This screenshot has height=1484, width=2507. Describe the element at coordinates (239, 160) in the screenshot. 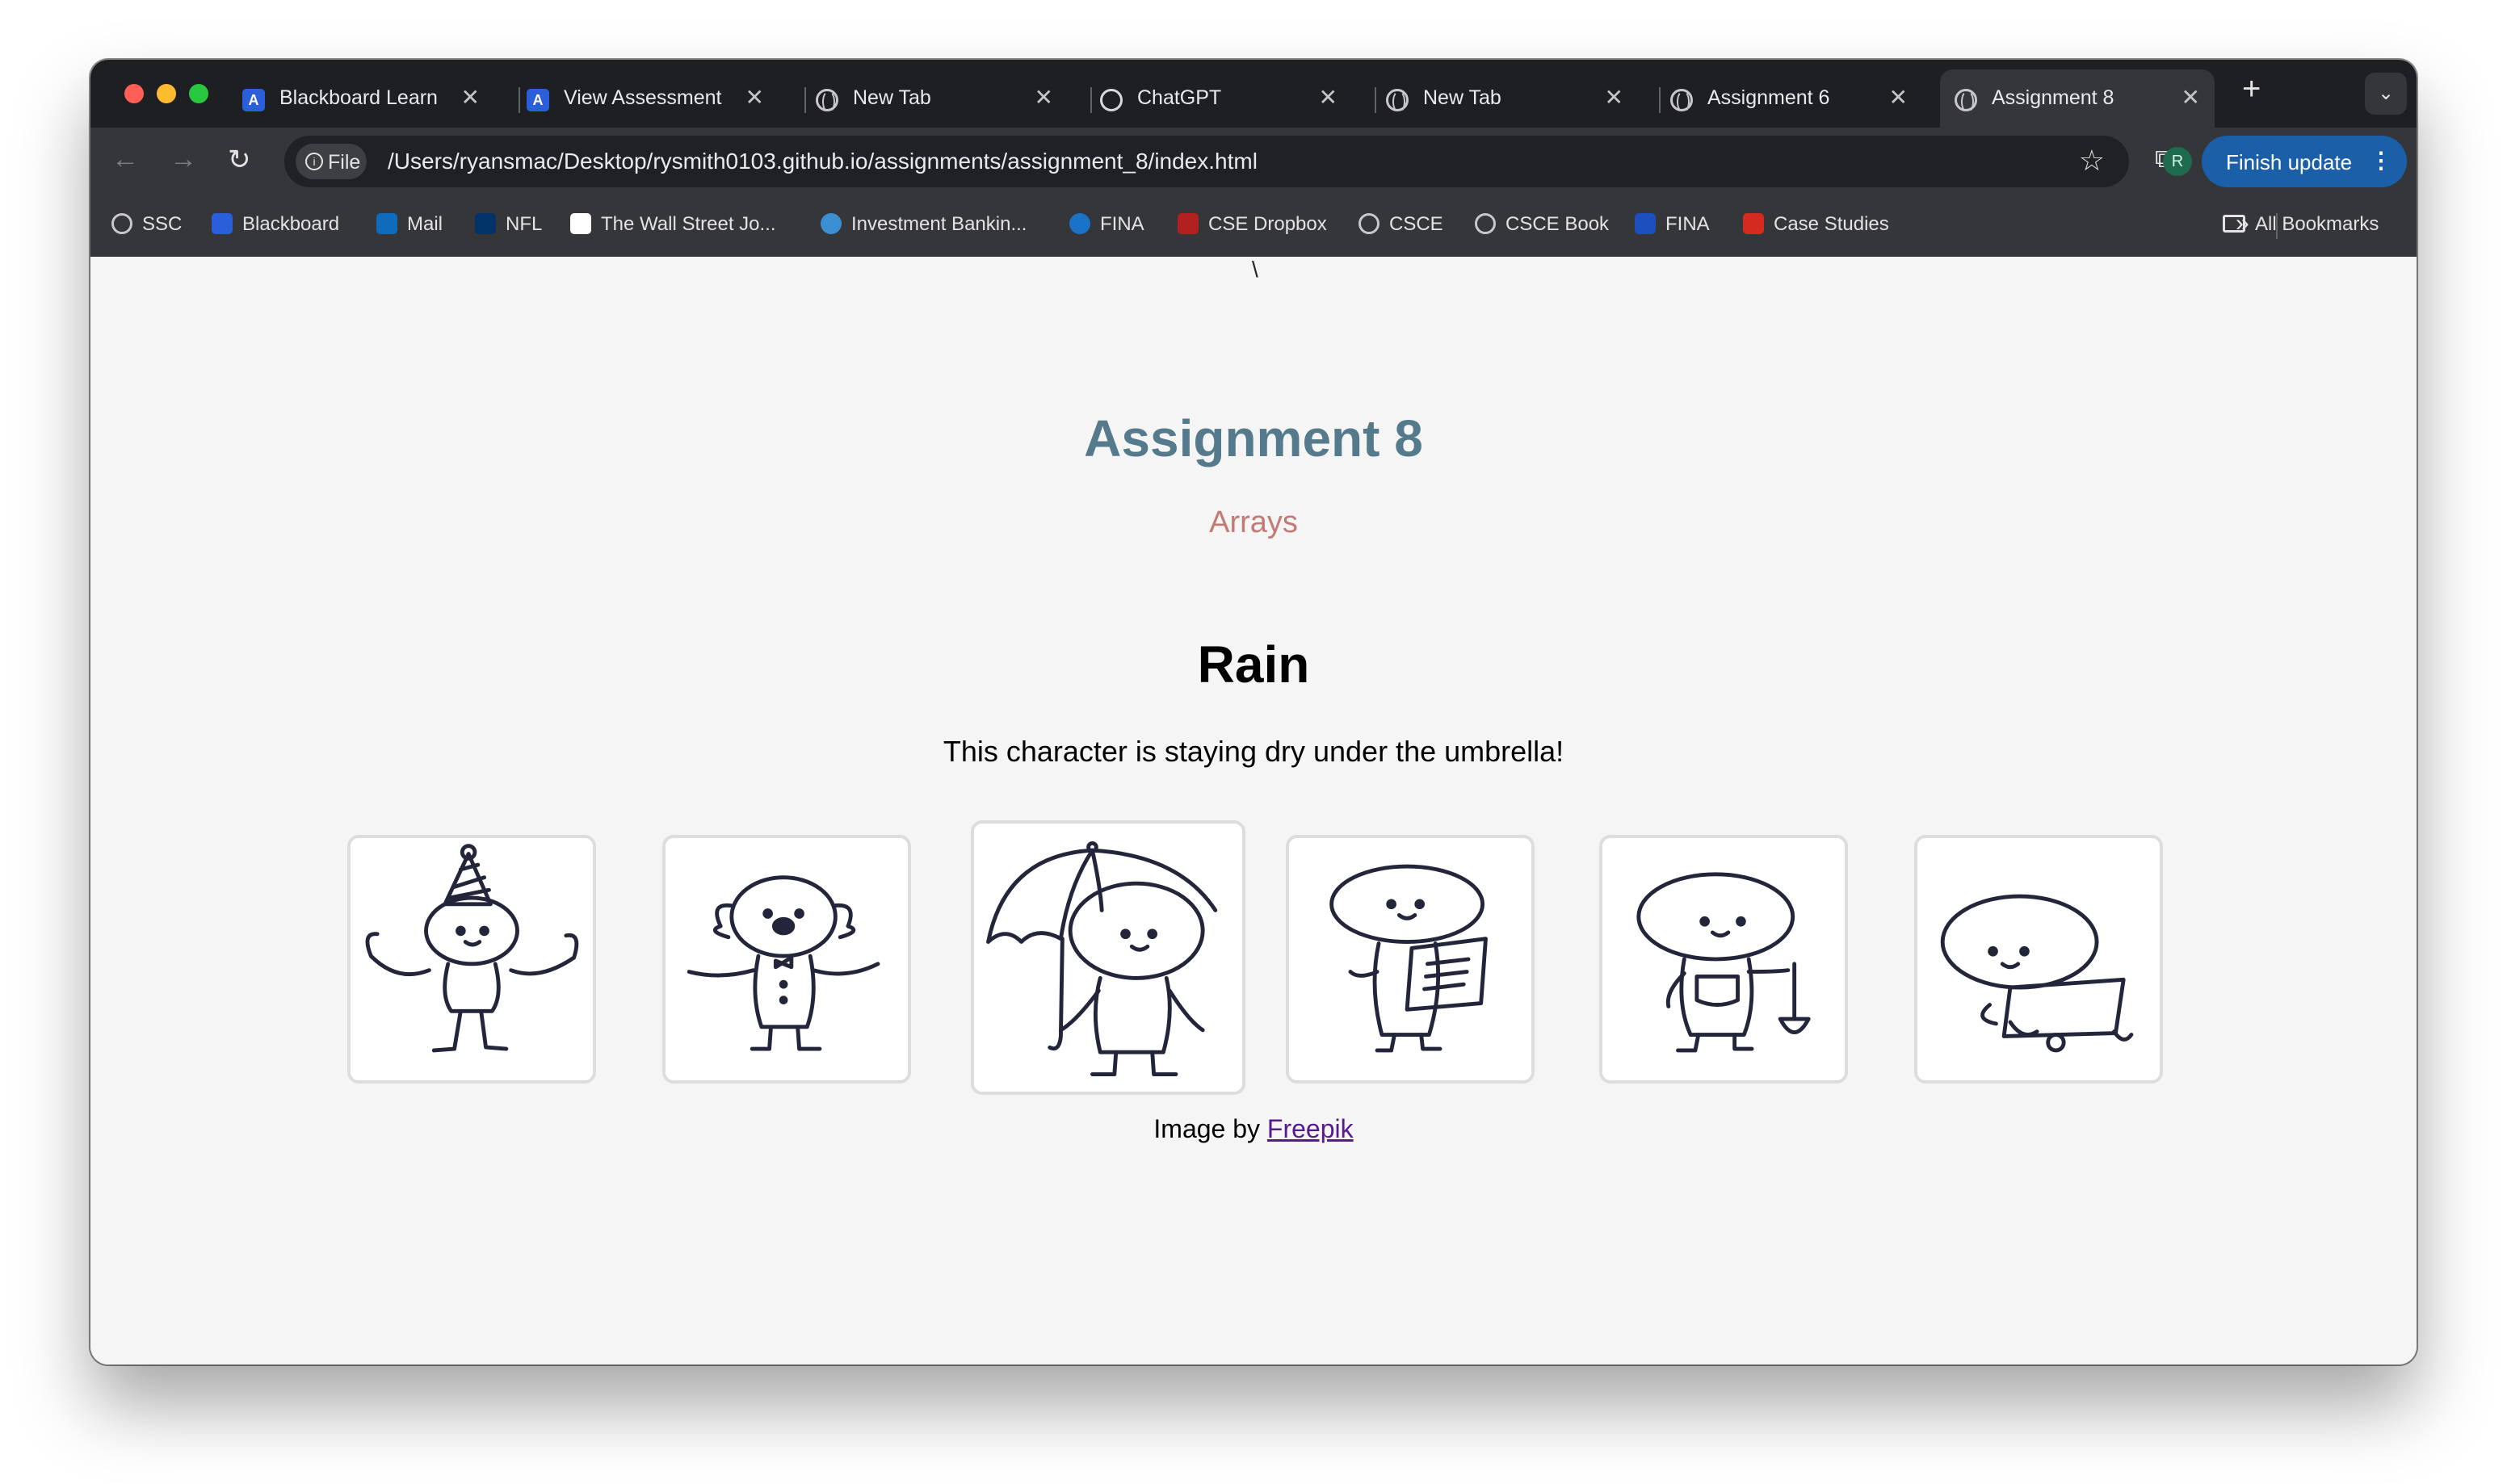

I see `reload-icon: ↻` at that location.